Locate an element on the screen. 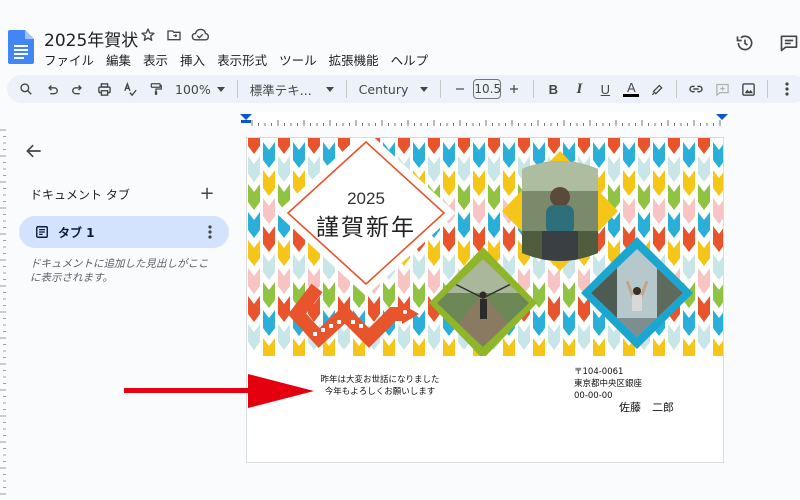 The height and width of the screenshot is (500, 800). postal-code: 〒104-0061 is located at coordinates (599, 372).